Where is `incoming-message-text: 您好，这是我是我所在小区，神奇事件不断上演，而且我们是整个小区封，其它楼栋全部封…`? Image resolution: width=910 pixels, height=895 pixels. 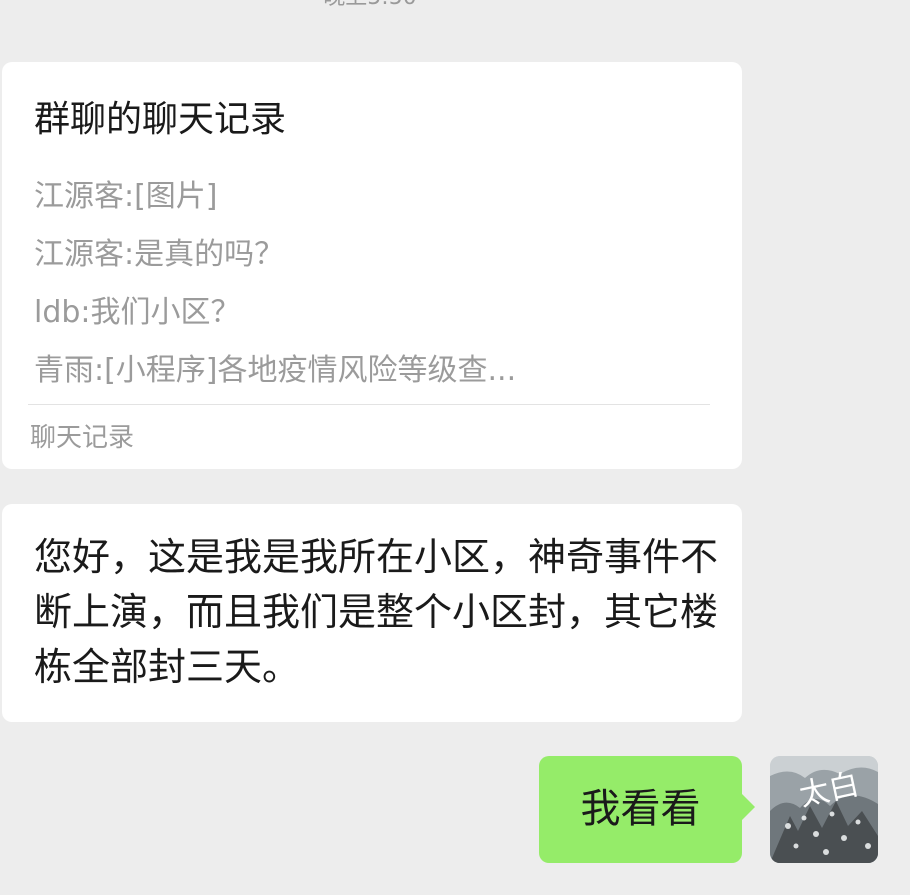 incoming-message-text: 您好，这是我是我所在小区，神奇事件不断上演，而且我们是整个小区封，其它楼栋全部封… is located at coordinates (376, 612).